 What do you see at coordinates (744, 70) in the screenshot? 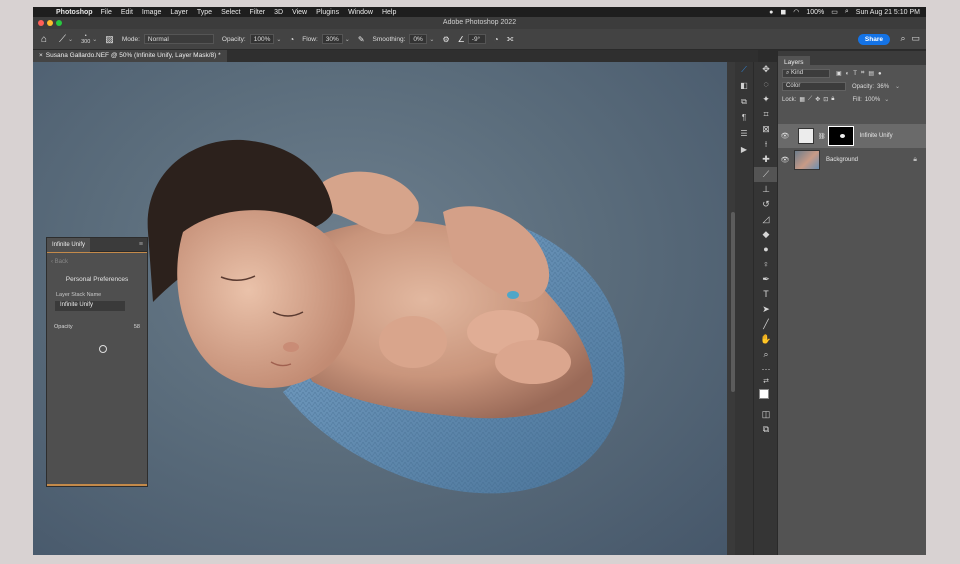
I see `brush-panel-icon: ⟋` at bounding box center [744, 70].